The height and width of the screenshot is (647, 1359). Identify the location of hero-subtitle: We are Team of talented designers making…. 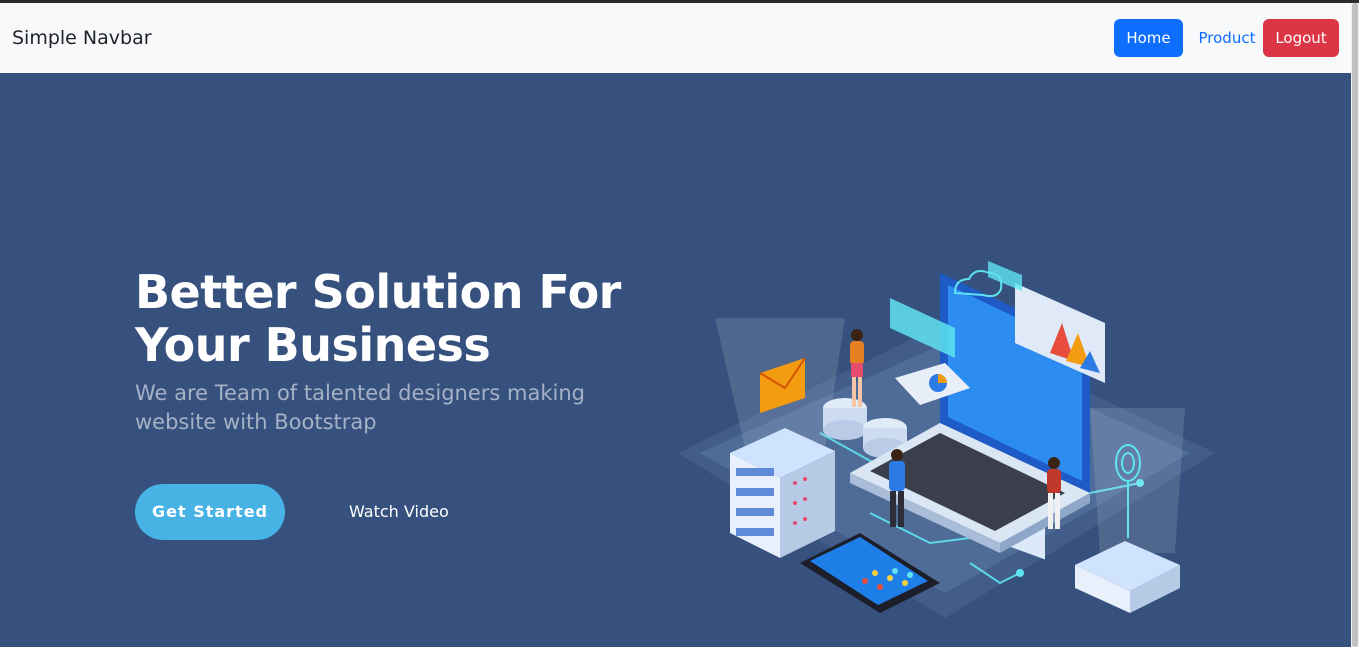
(375, 408).